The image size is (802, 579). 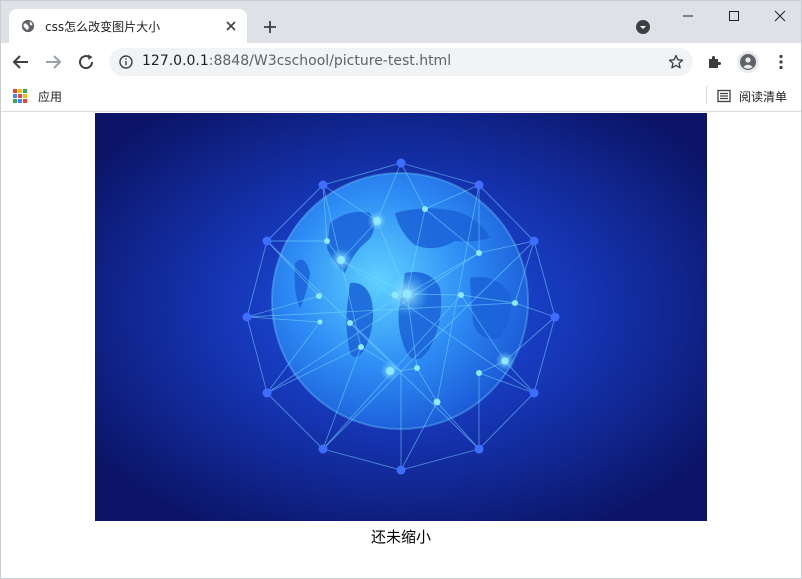 What do you see at coordinates (779, 16) in the screenshot?
I see `window-close-icon` at bounding box center [779, 16].